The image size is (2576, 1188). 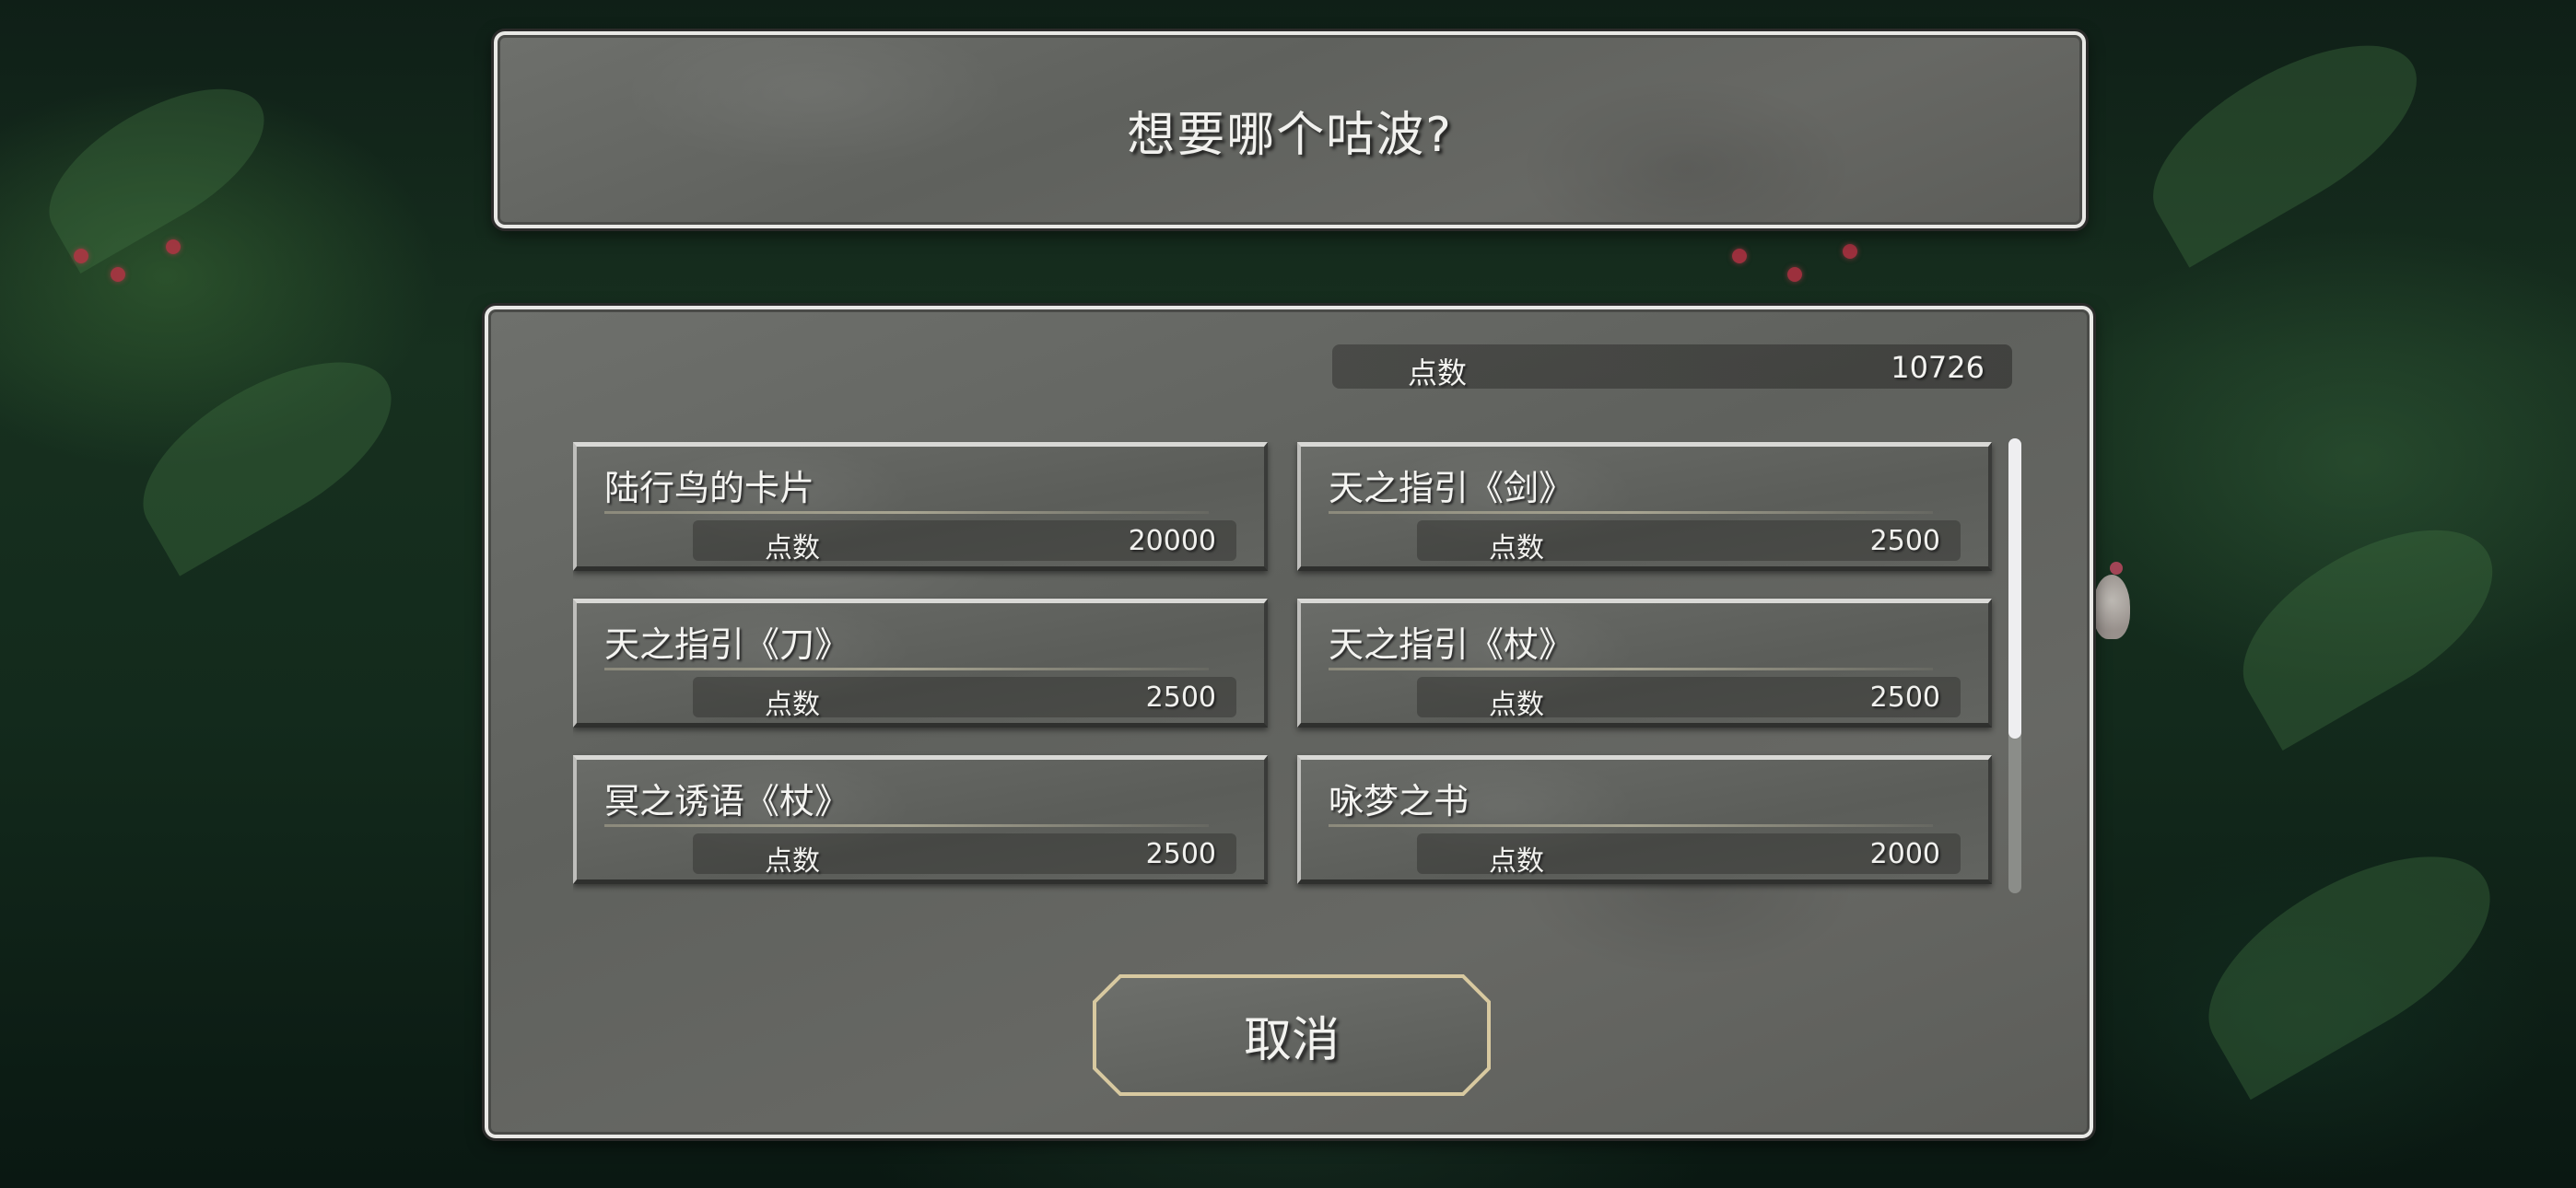 What do you see at coordinates (1399, 801) in the screenshot?
I see `item-name: 咏梦之书` at bounding box center [1399, 801].